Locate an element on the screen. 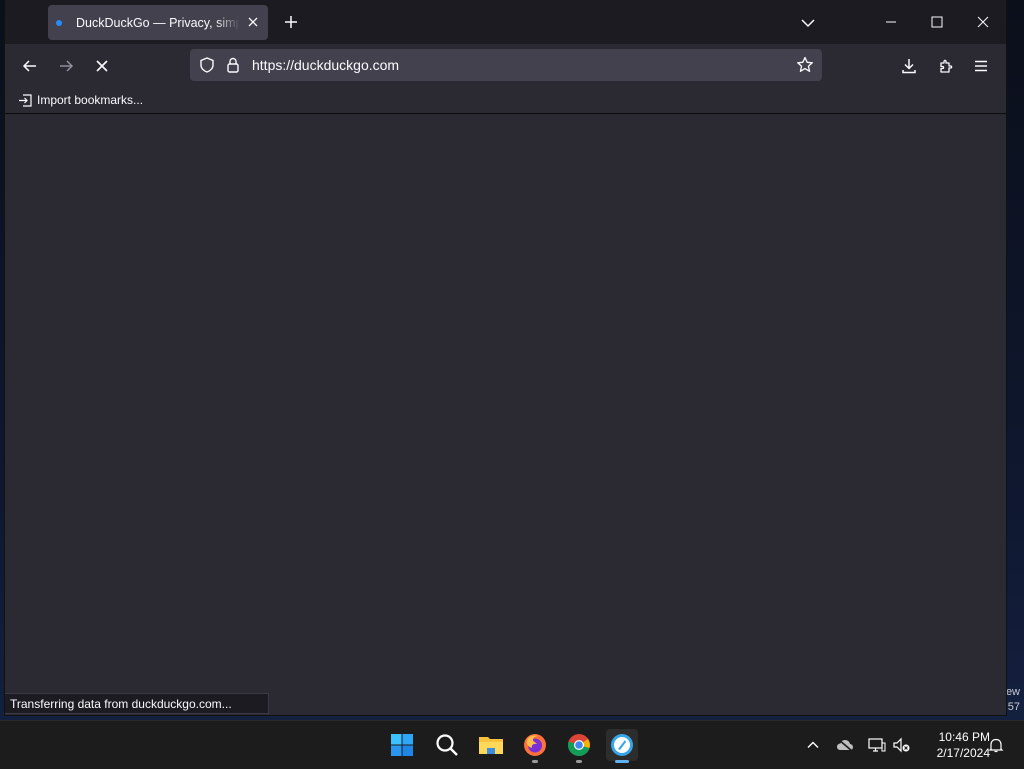 The width and height of the screenshot is (1024, 769). maximize-button is located at coordinates (937, 22).